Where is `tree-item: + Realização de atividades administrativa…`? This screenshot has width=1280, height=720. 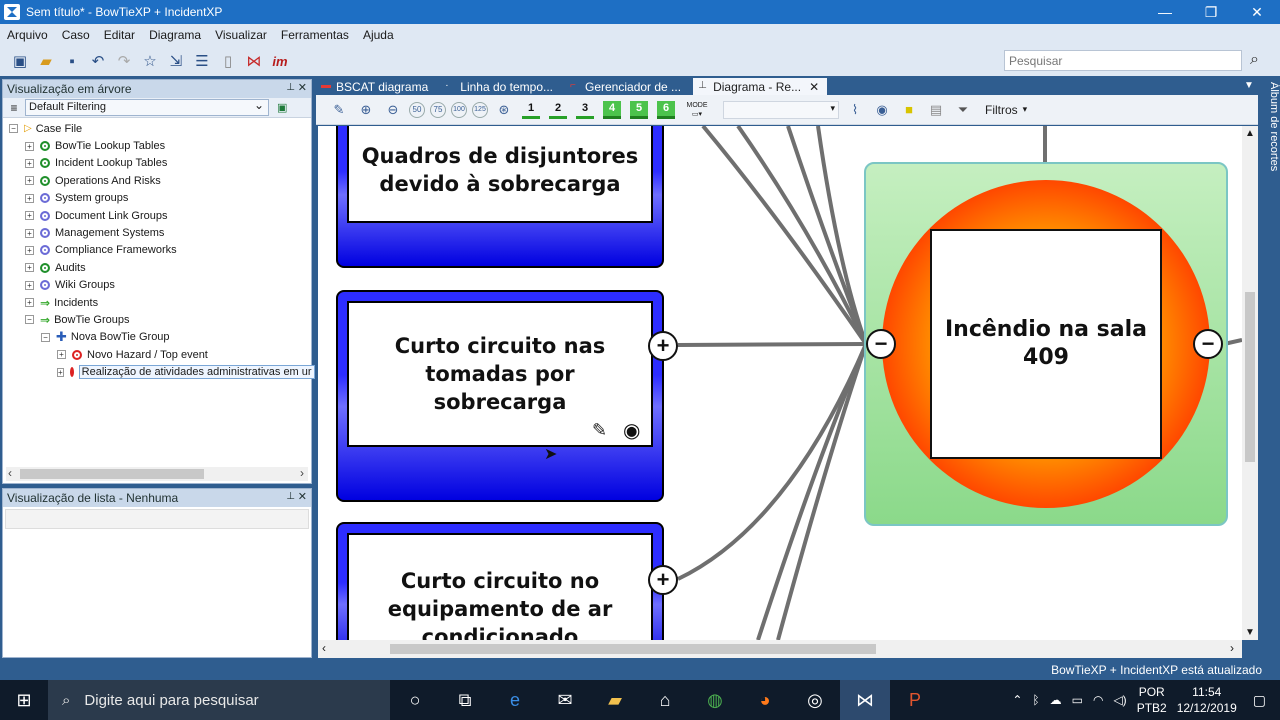 tree-item: + Realização de atividades administrativa… is located at coordinates (159, 371).